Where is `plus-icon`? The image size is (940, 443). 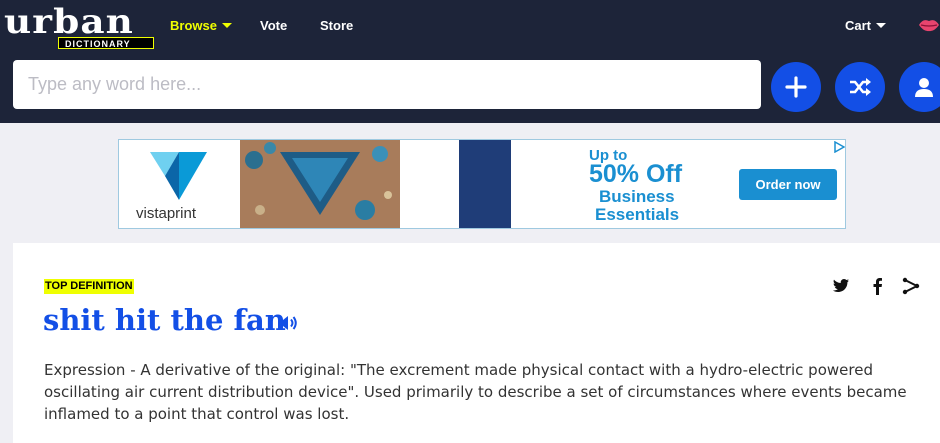
plus-icon is located at coordinates (796, 87).